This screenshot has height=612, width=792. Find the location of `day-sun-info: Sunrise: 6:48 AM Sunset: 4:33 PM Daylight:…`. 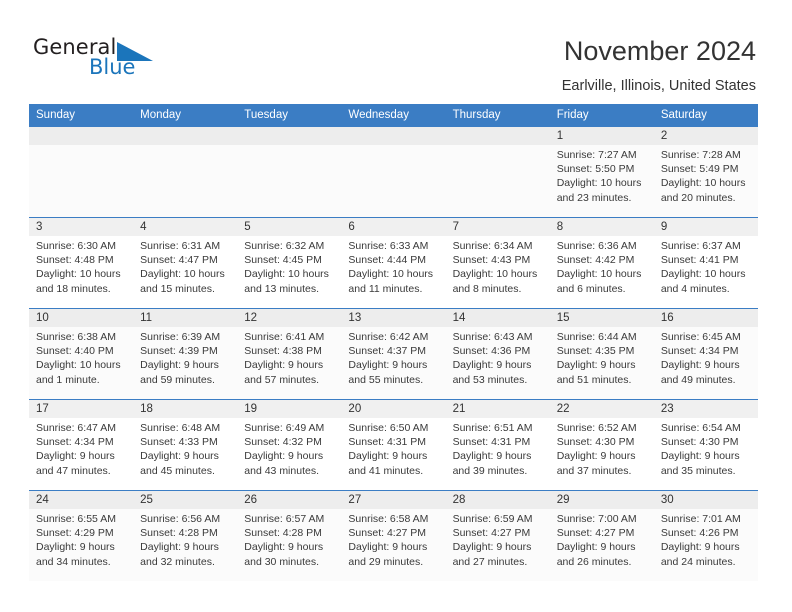

day-sun-info: Sunrise: 6:48 AM Sunset: 4:33 PM Daylight:… is located at coordinates (185, 448).